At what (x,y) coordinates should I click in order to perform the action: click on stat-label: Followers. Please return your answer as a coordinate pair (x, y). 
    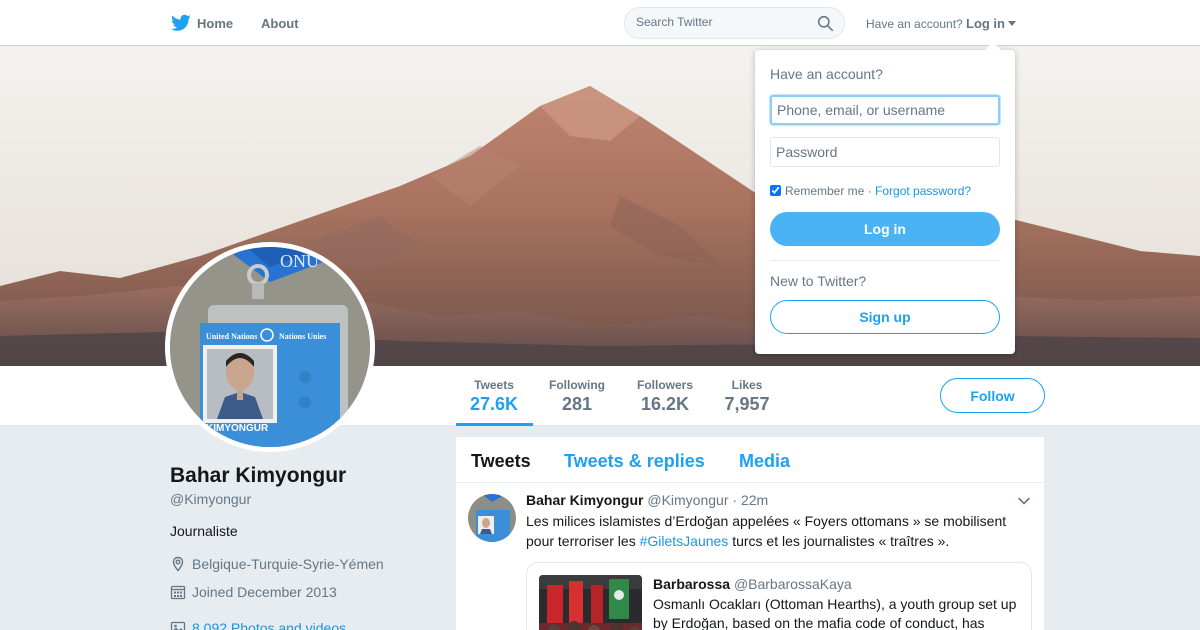
    Looking at the image, I should click on (664, 385).